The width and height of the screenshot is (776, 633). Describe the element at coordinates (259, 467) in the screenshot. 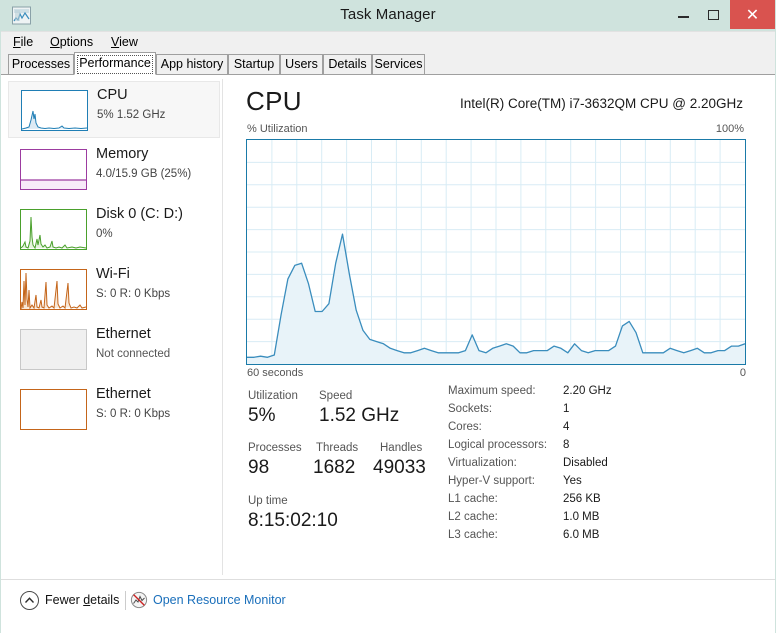

I see `stat-value-processes: 98` at that location.